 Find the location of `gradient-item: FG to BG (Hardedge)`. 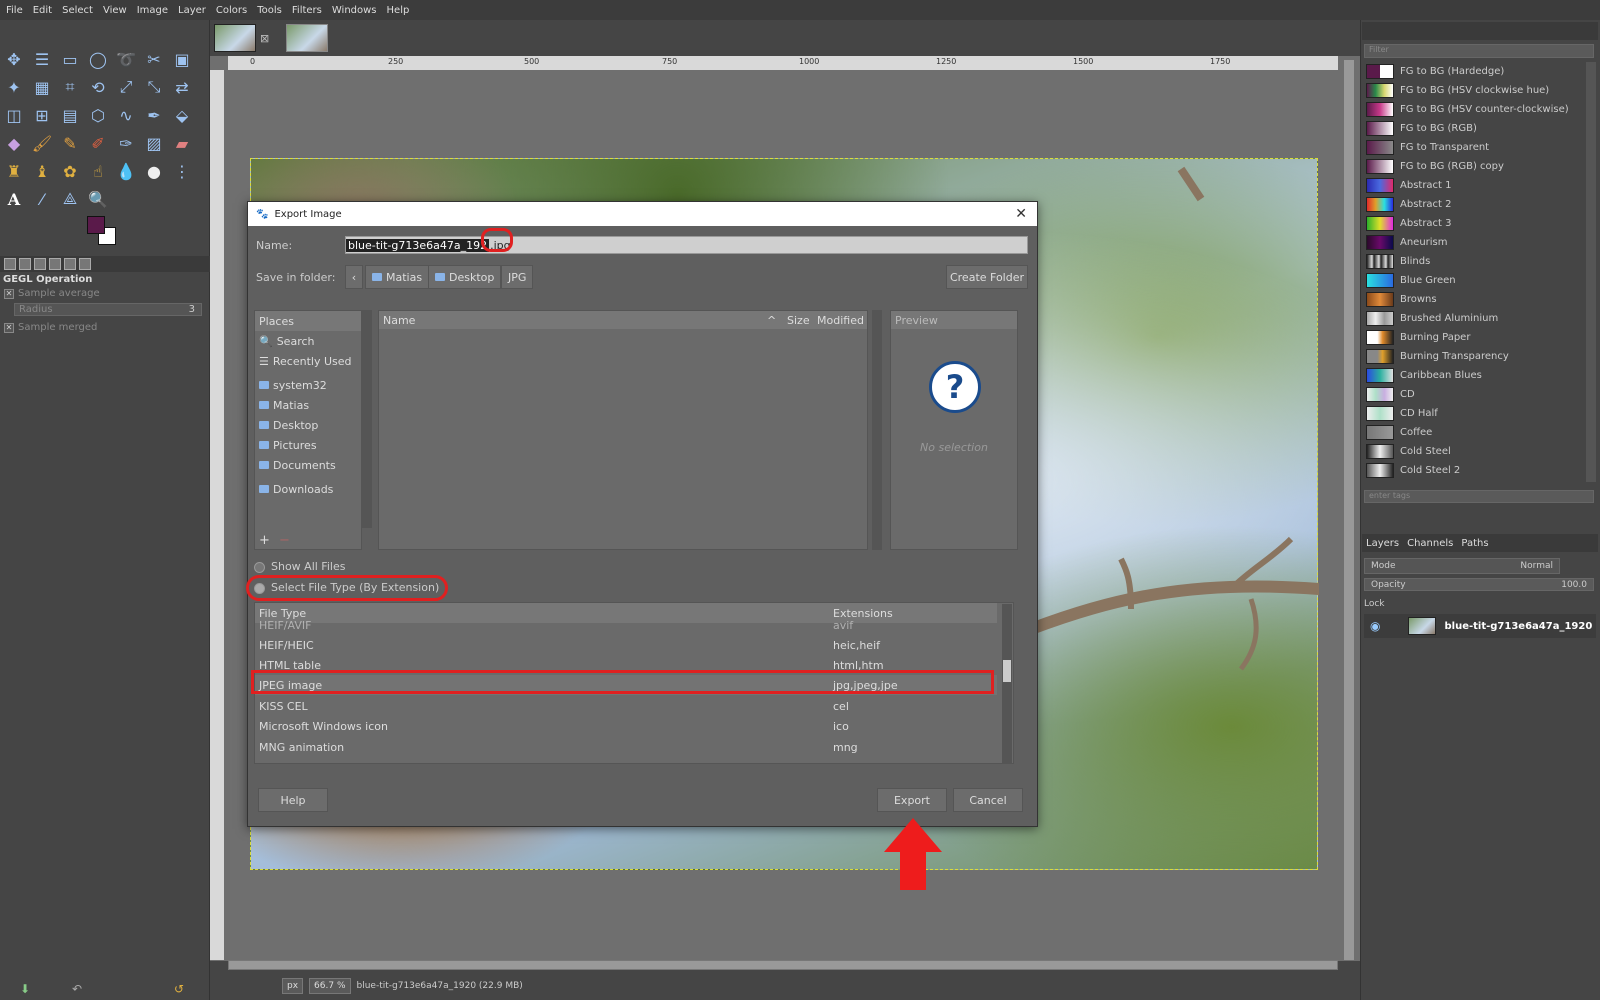

gradient-item: FG to BG (Hardedge) is located at coordinates (1472, 71).